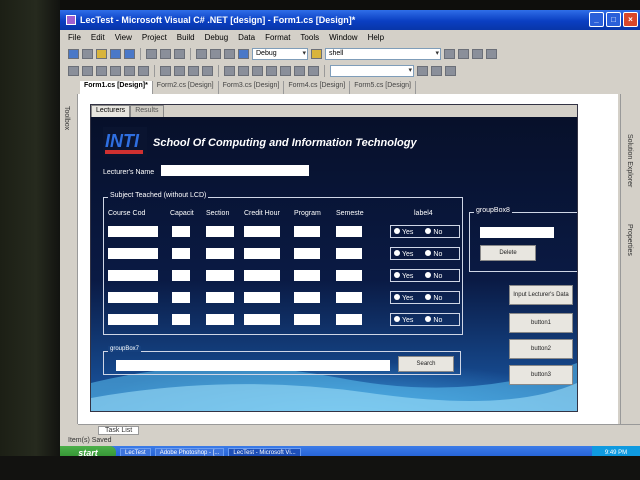  What do you see at coordinates (313, 70) in the screenshot?
I see `lock-controls-icon` at bounding box center [313, 70].